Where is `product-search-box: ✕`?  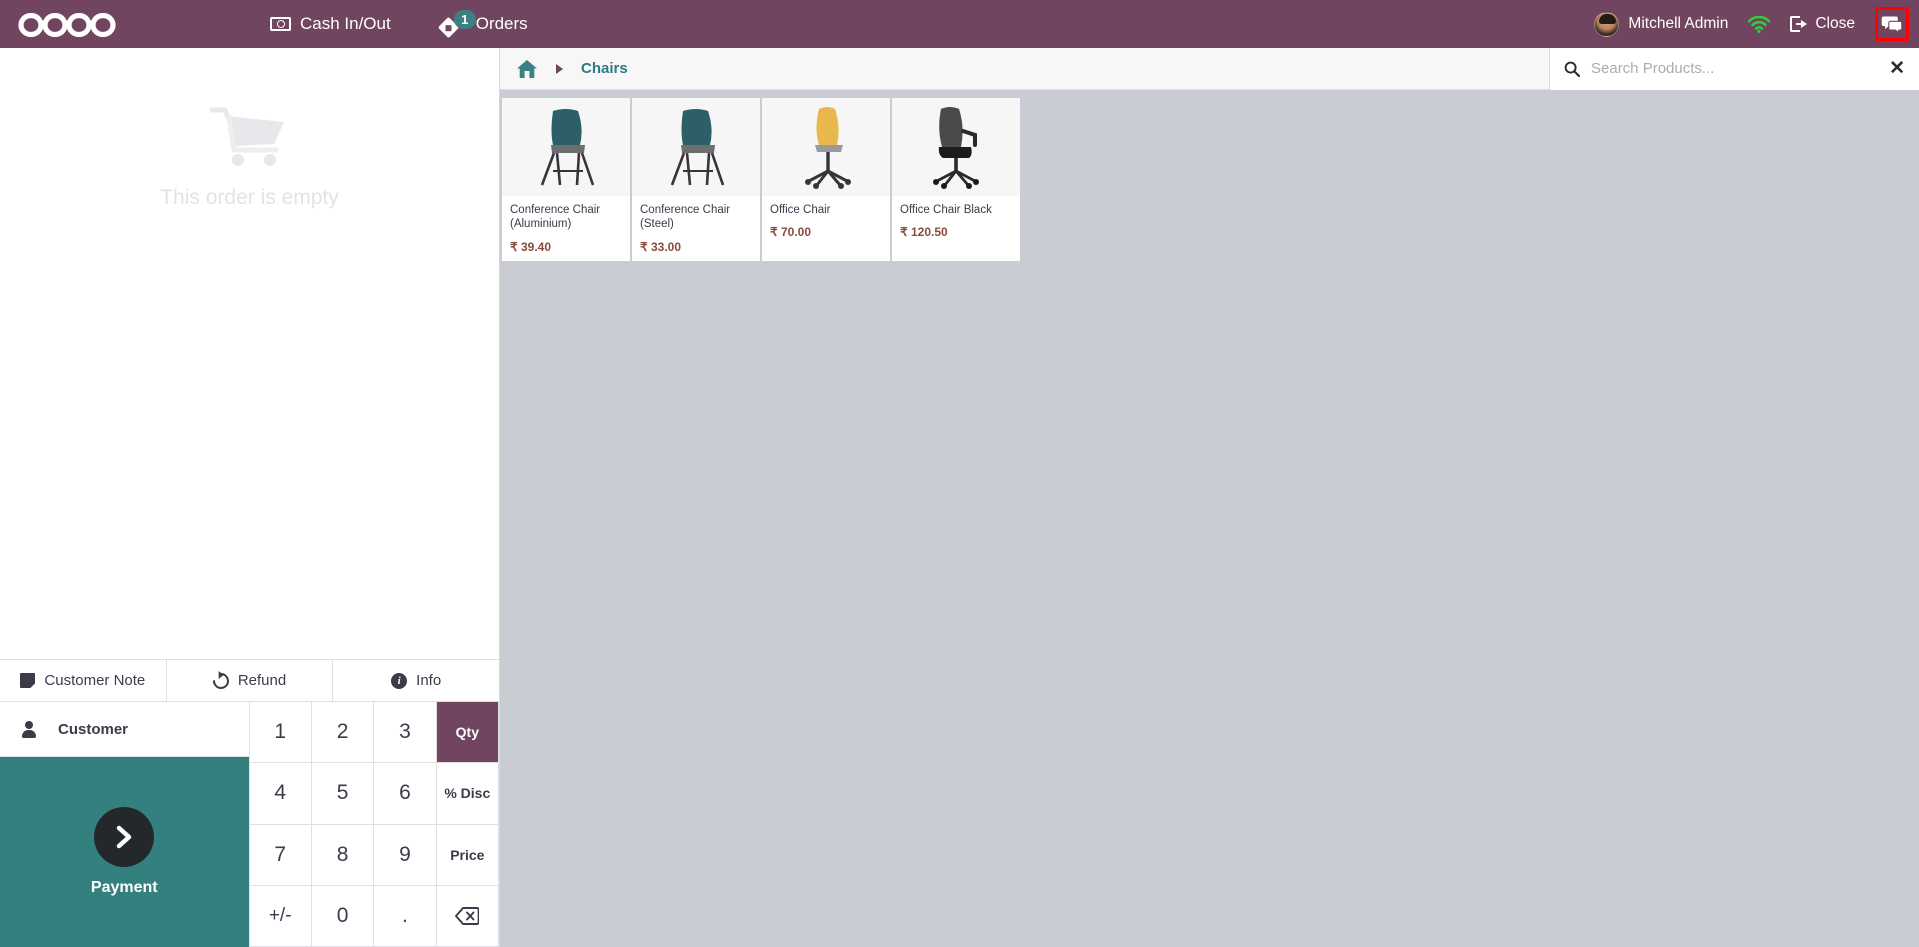
product-search-box: ✕ is located at coordinates (1734, 68).